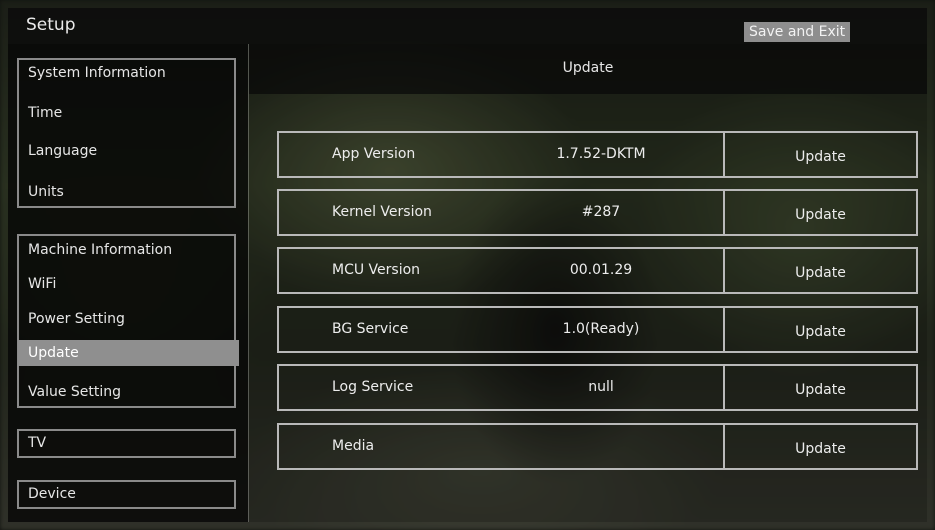  What do you see at coordinates (797, 32) in the screenshot?
I see `save-and-exit-button: Save and Exit` at bounding box center [797, 32].